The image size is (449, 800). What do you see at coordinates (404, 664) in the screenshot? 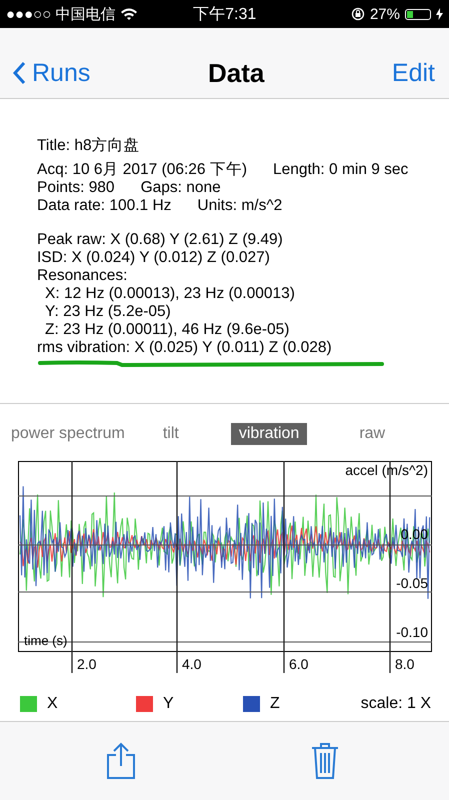
I see `x-tick-label: 8.0` at bounding box center [404, 664].